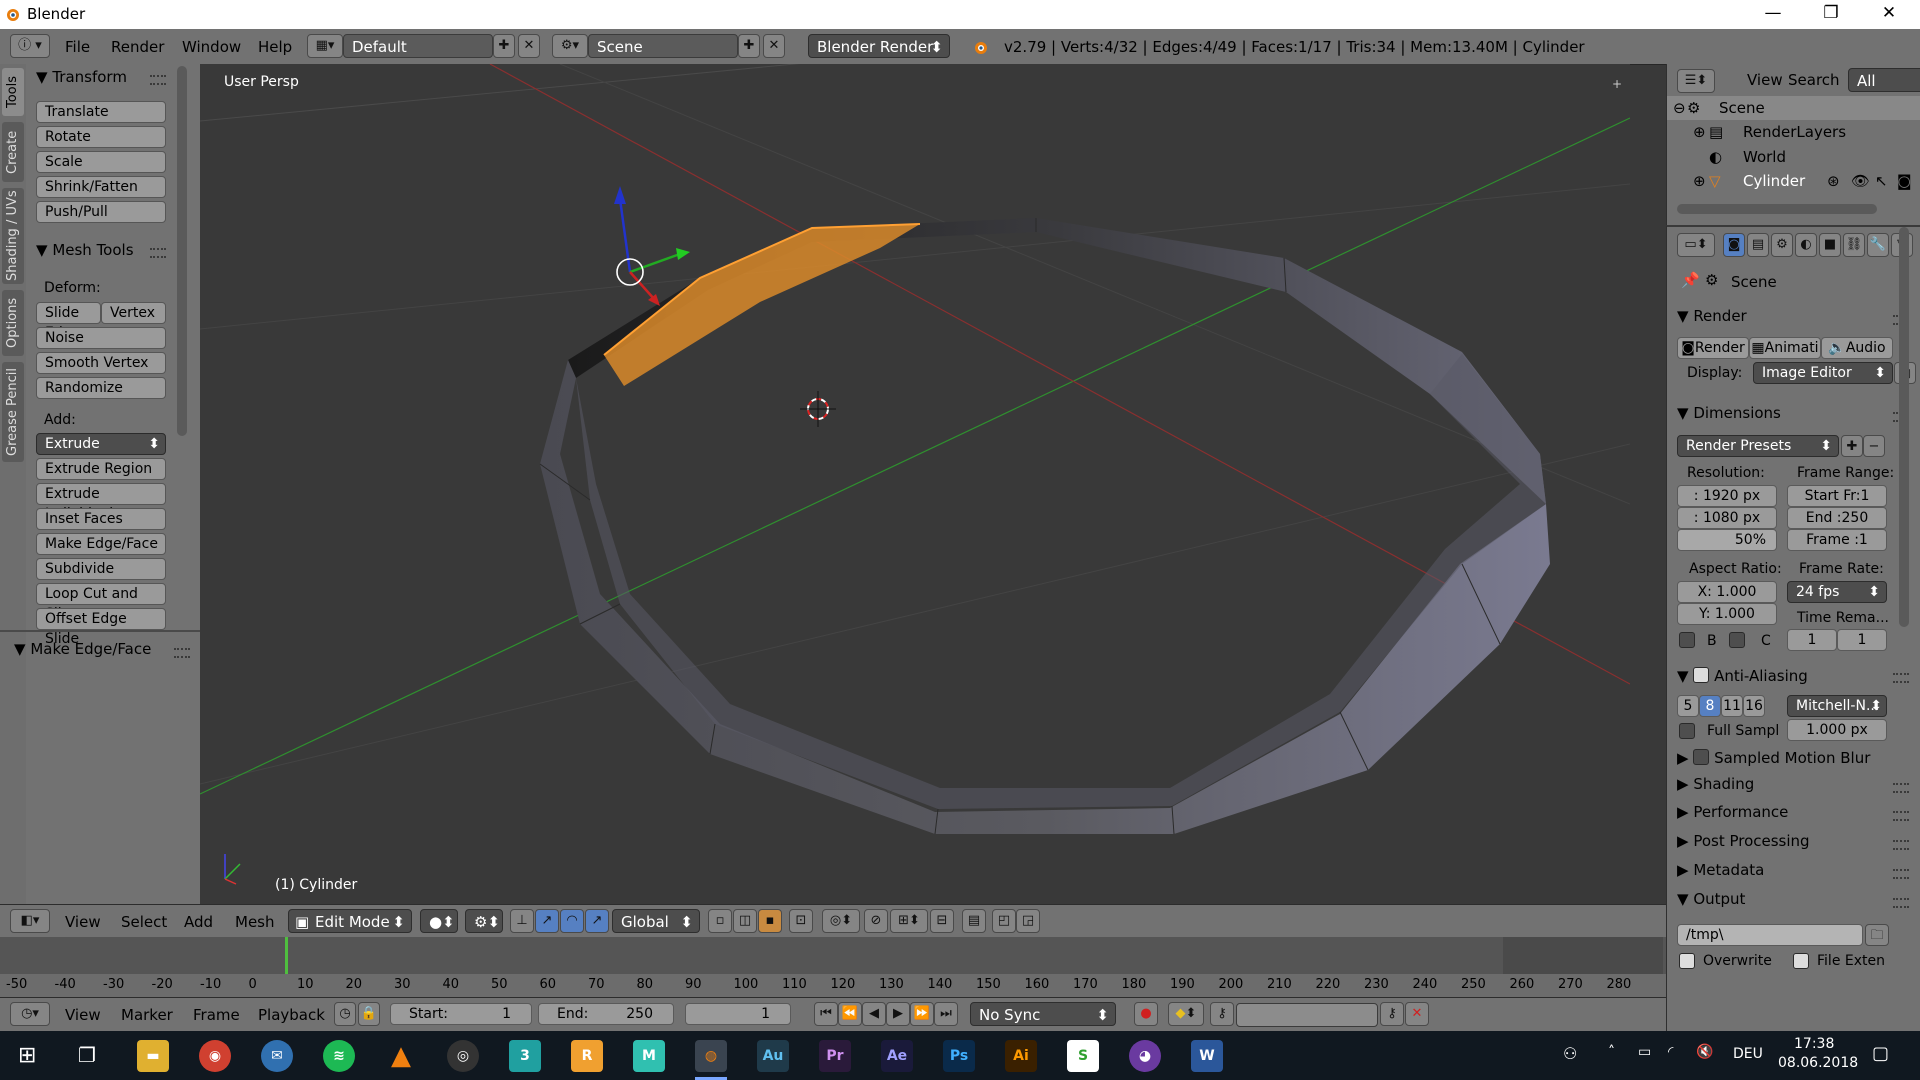 This screenshot has width=1920, height=1080. Describe the element at coordinates (339, 1056) in the screenshot. I see `spotify-icon: ≋` at that location.